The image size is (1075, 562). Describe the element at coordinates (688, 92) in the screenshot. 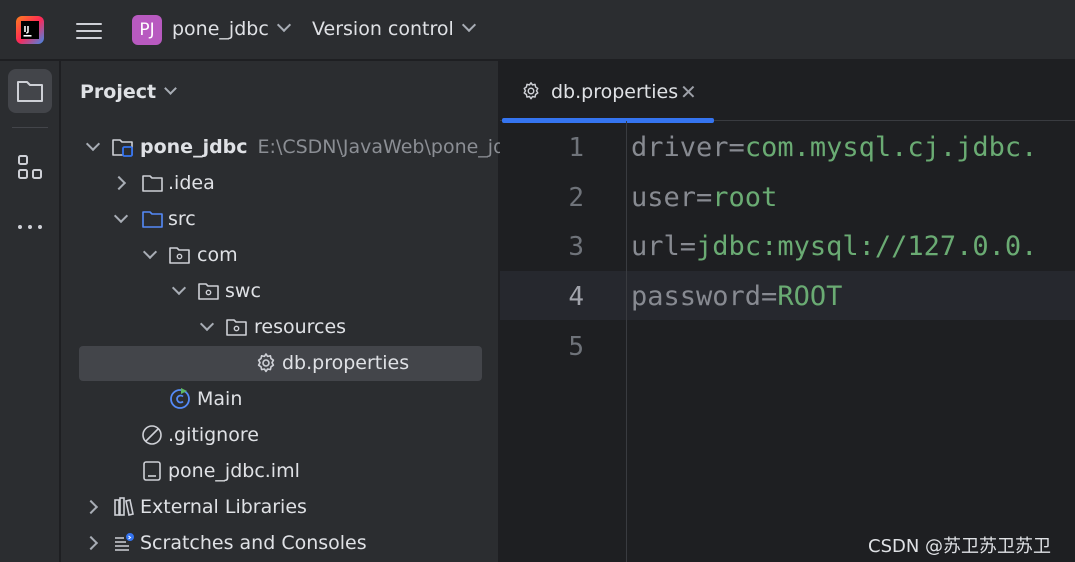

I see `close-icon: ✕` at that location.